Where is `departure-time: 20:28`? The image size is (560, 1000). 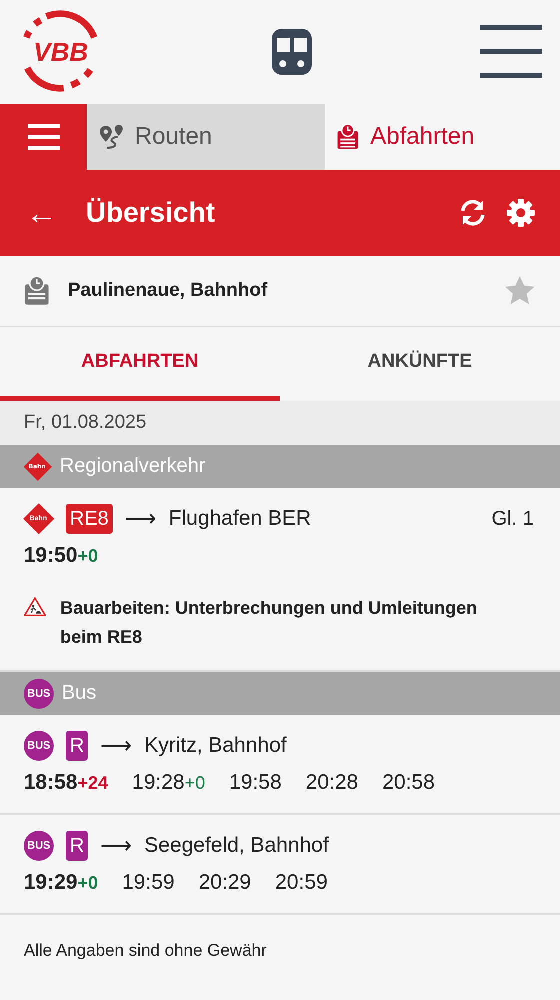
departure-time: 20:28 is located at coordinates (332, 783).